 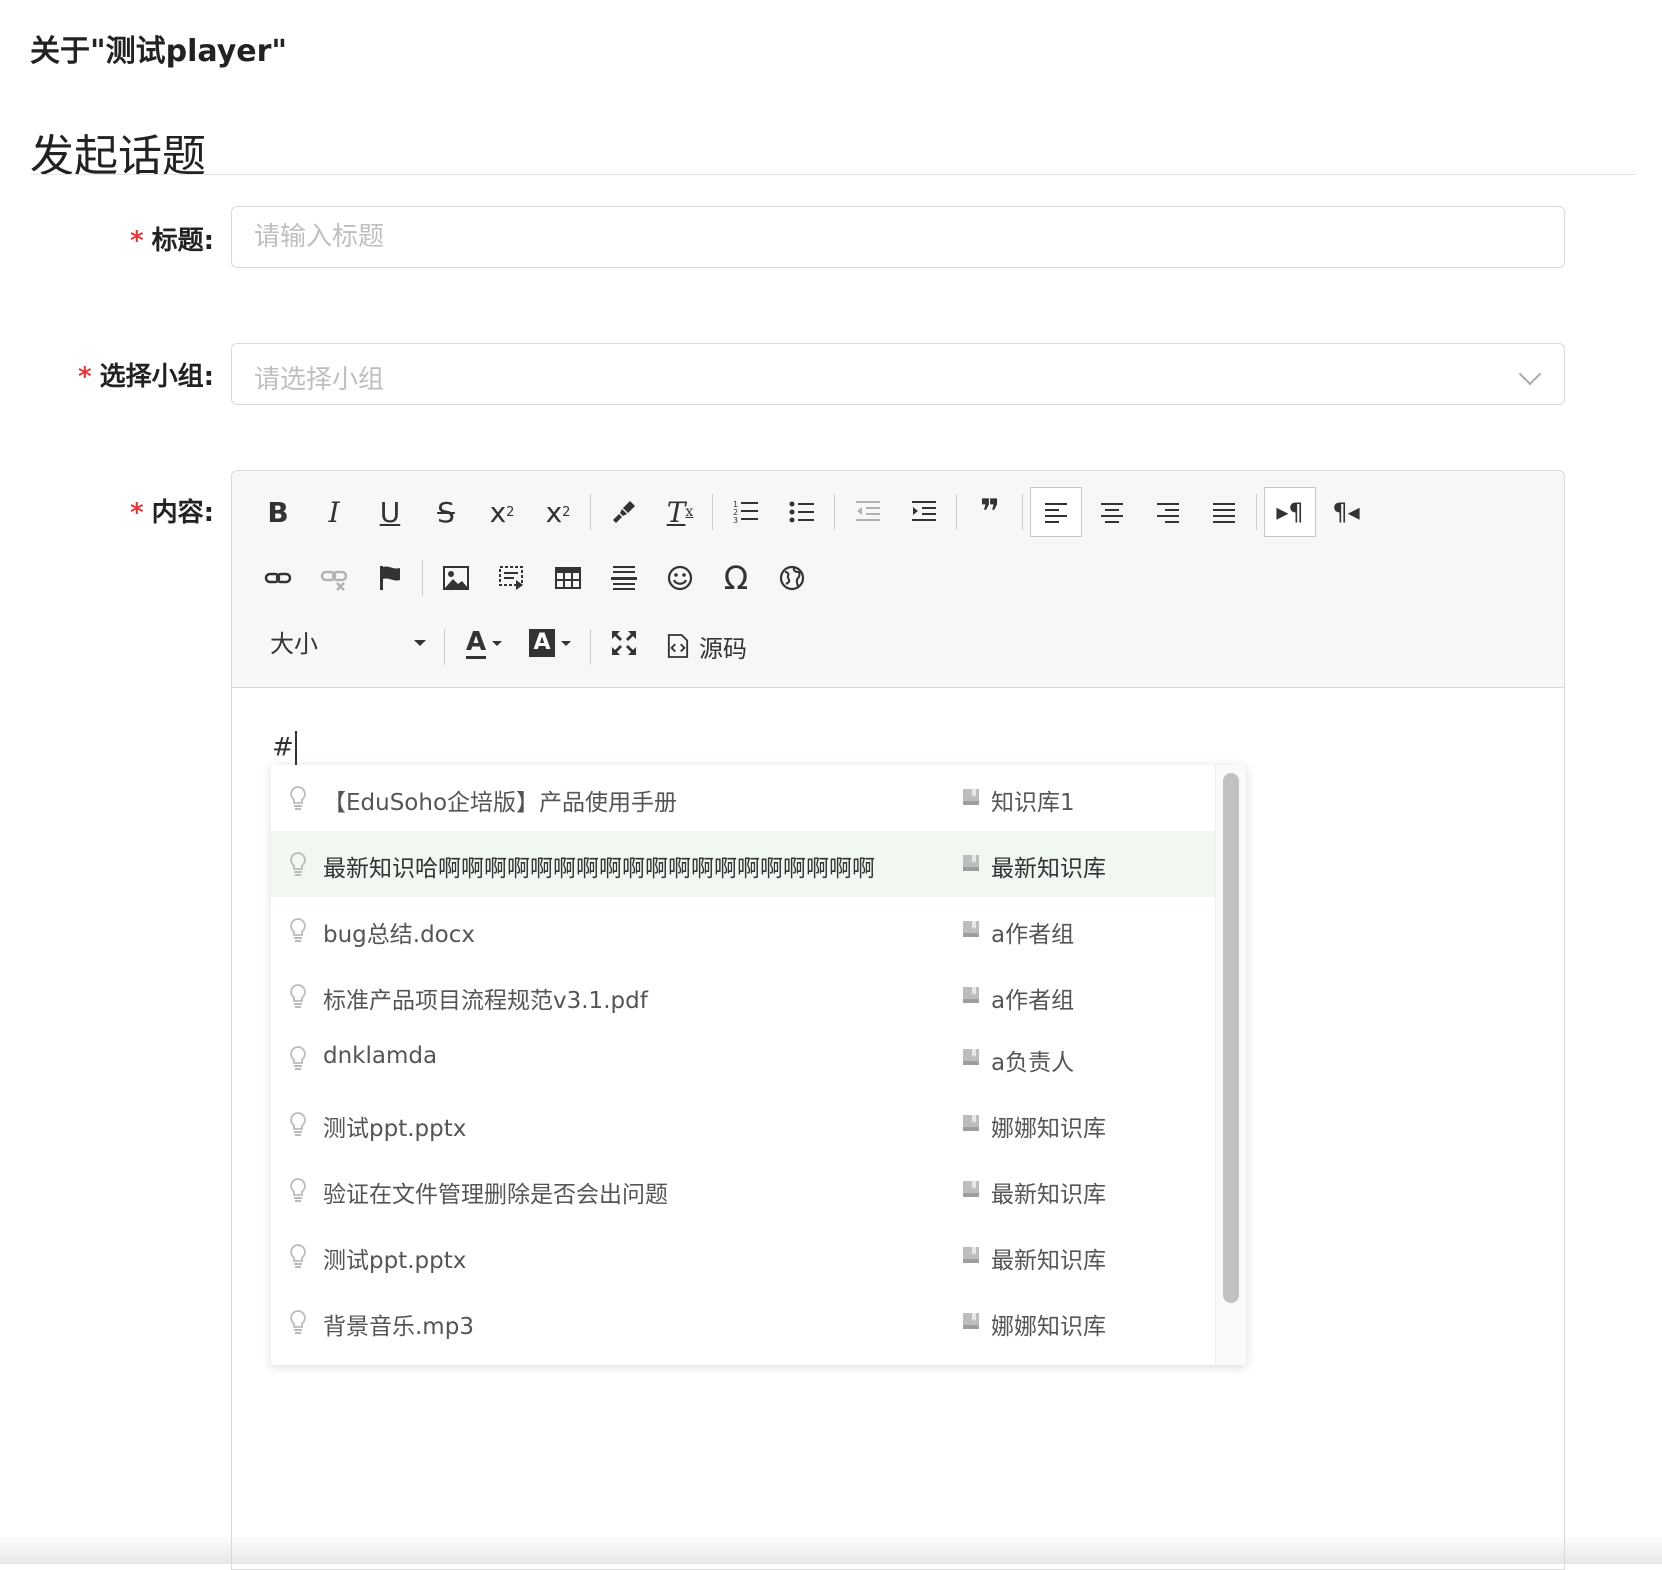 What do you see at coordinates (924, 512) in the screenshot?
I see `indent-icon` at bounding box center [924, 512].